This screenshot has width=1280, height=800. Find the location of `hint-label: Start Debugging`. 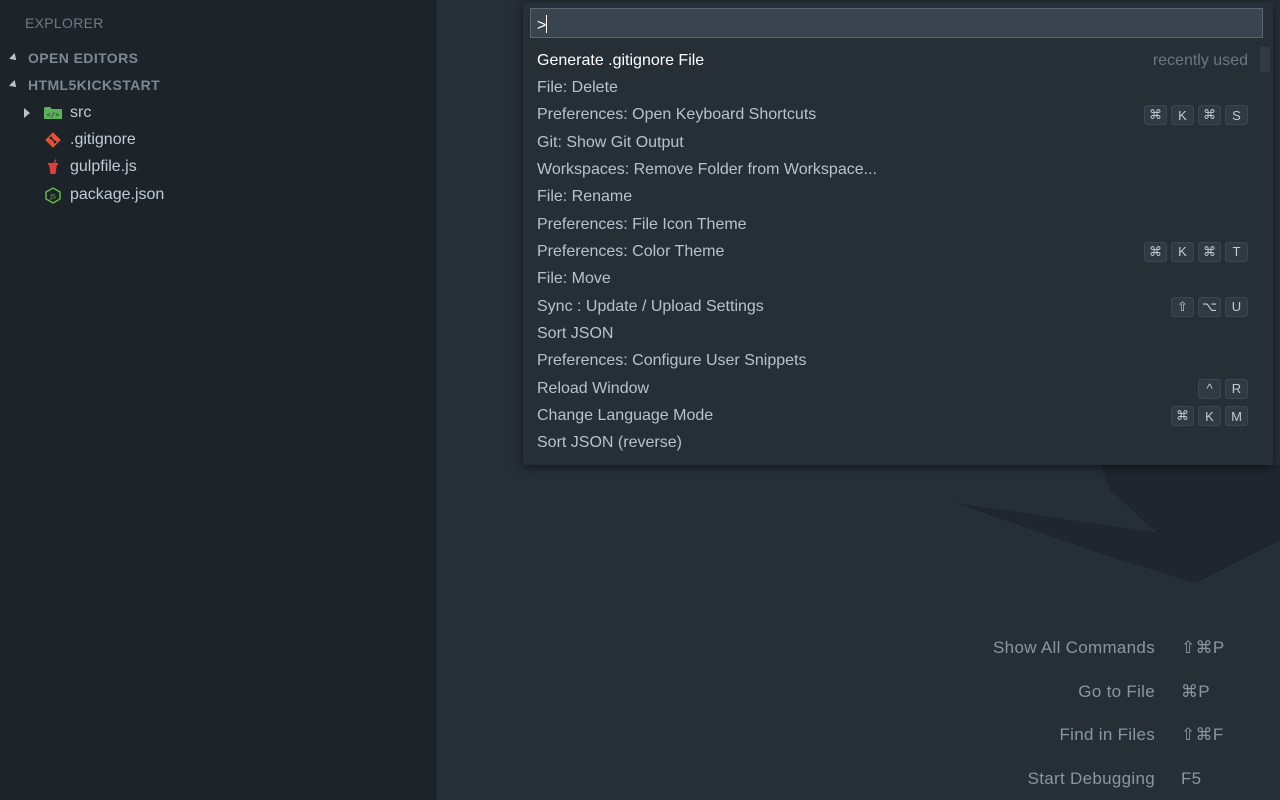

hint-label: Start Debugging is located at coordinates (1091, 778).